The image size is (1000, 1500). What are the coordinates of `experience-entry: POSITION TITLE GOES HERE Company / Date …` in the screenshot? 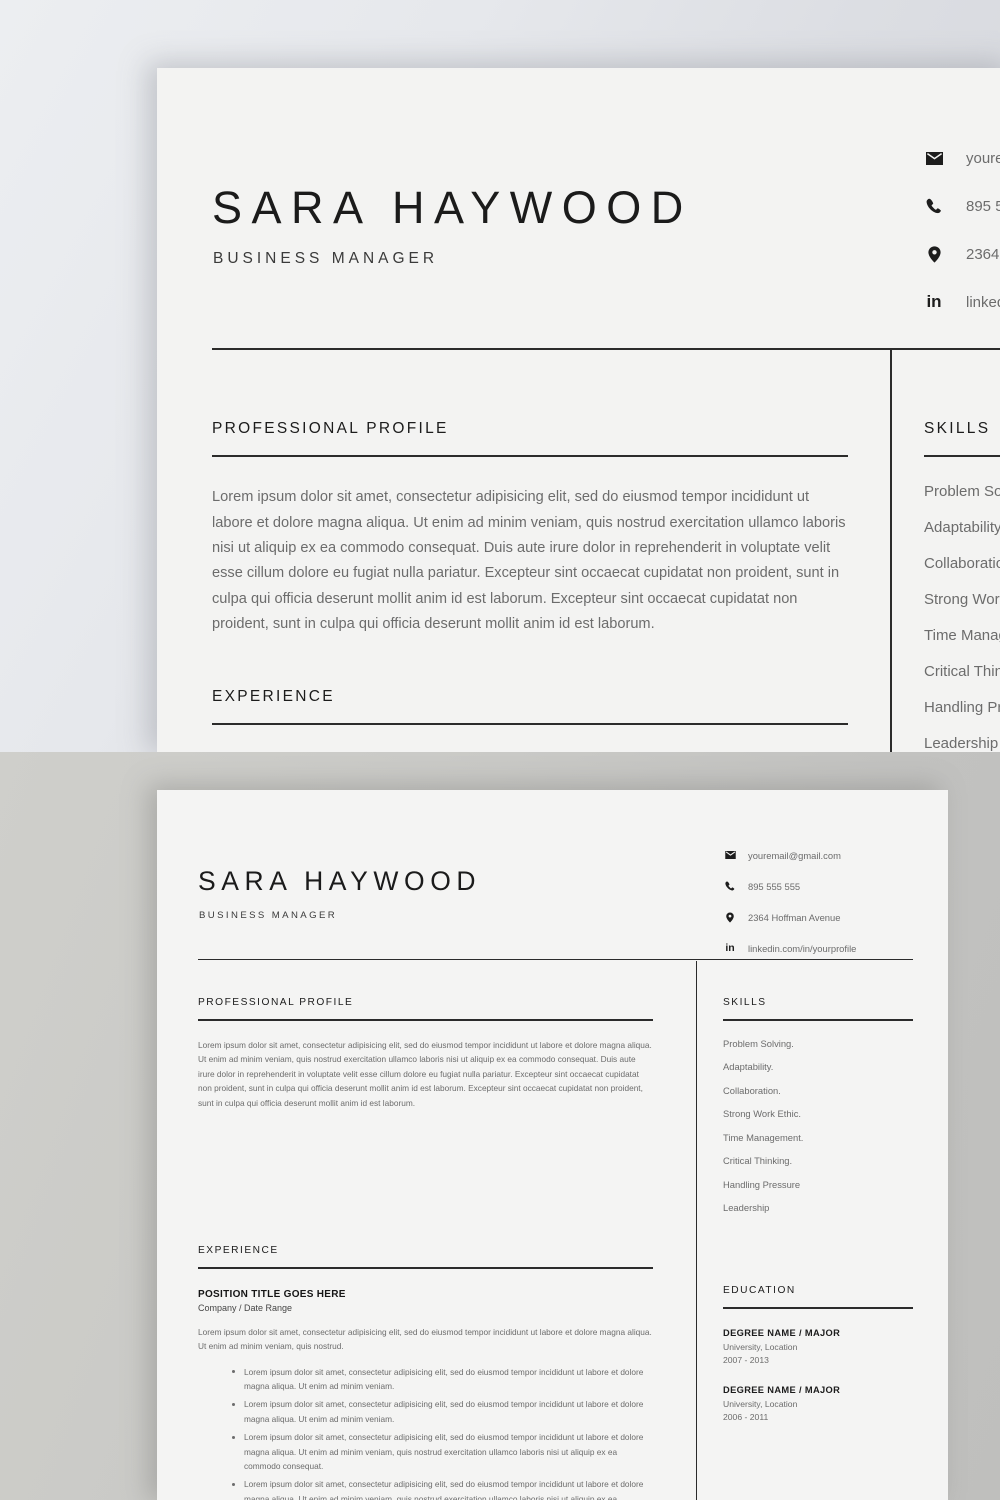 It's located at (425, 1394).